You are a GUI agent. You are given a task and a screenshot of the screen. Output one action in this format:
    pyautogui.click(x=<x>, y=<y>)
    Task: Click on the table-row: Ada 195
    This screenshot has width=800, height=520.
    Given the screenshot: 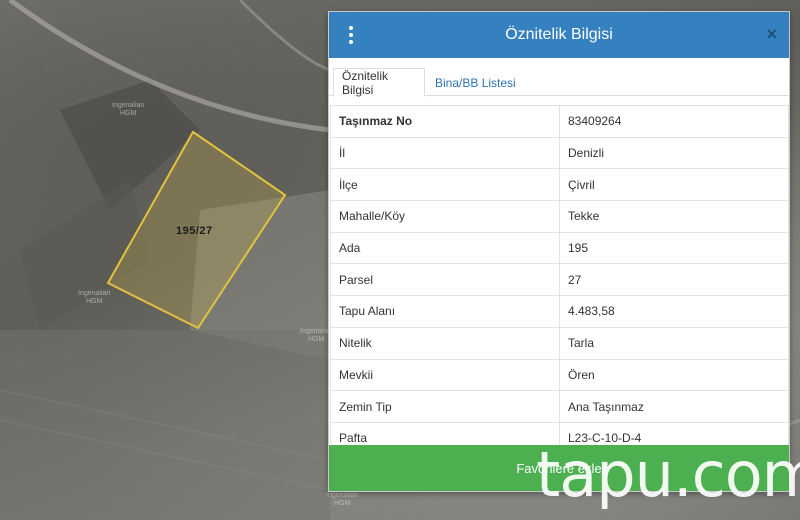 What is the action you would take?
    pyautogui.click(x=559, y=248)
    